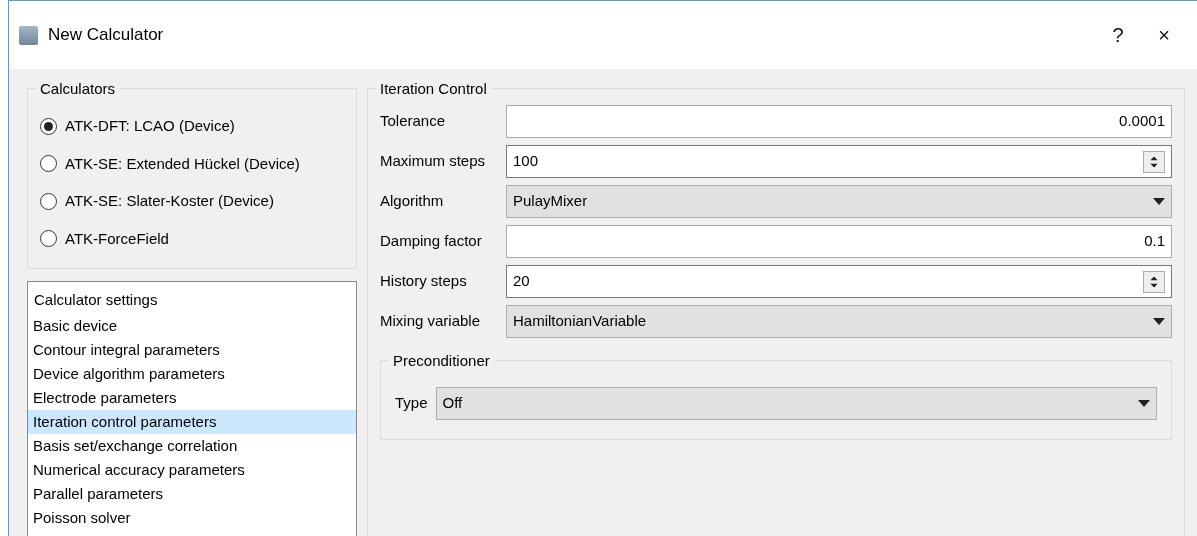 The height and width of the screenshot is (536, 1197). Describe the element at coordinates (192, 445) in the screenshot. I see `list-item: Basis set/exchange correlation` at that location.